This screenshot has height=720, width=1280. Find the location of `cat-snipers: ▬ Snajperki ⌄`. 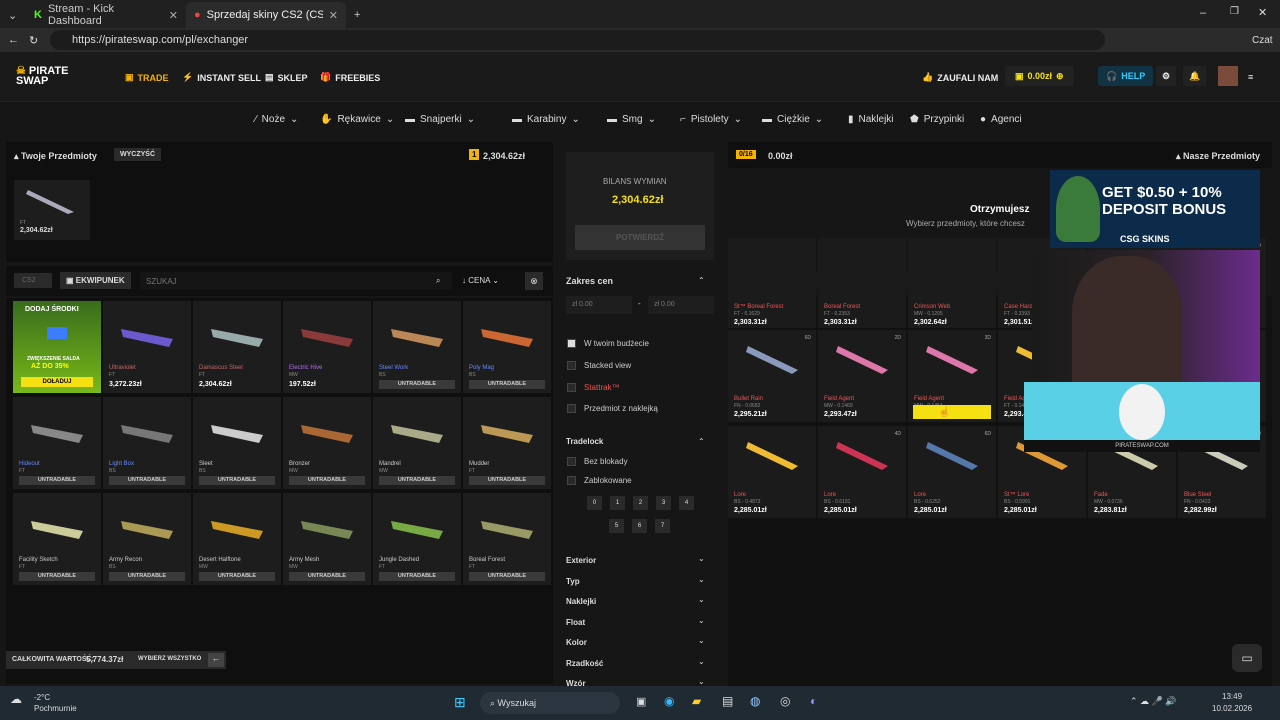

cat-snipers: ▬ Snajperki ⌄ is located at coordinates (440, 119).